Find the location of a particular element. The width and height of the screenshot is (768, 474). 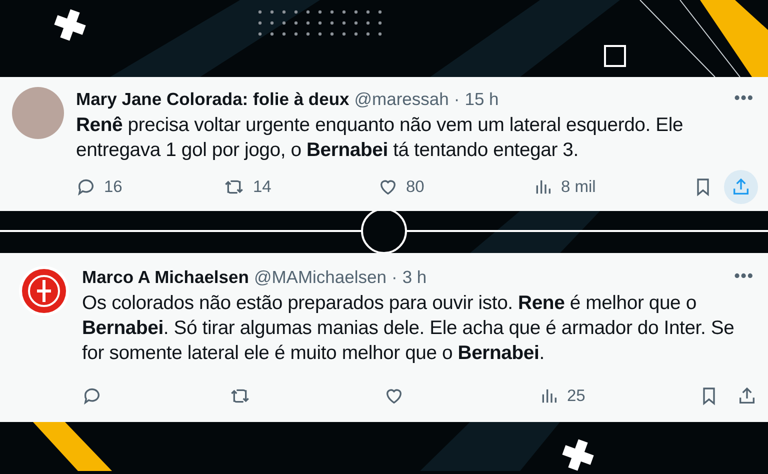

like-count: 80 is located at coordinates (415, 187).